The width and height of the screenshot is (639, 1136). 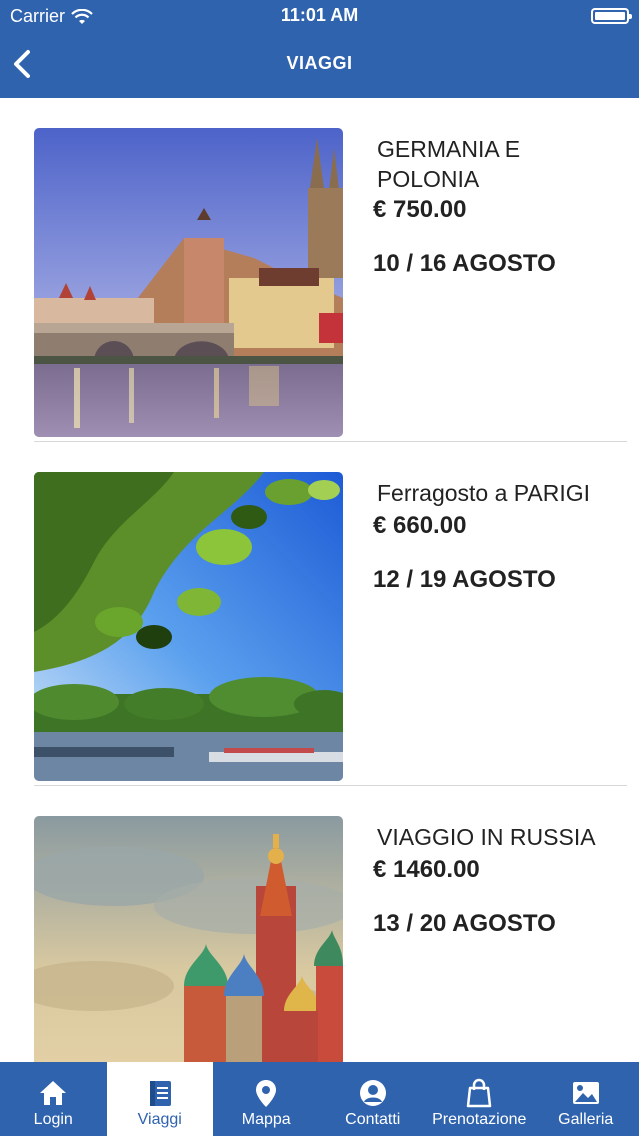 I want to click on tab-mappa: Mappa, so click(x=266, y=1099).